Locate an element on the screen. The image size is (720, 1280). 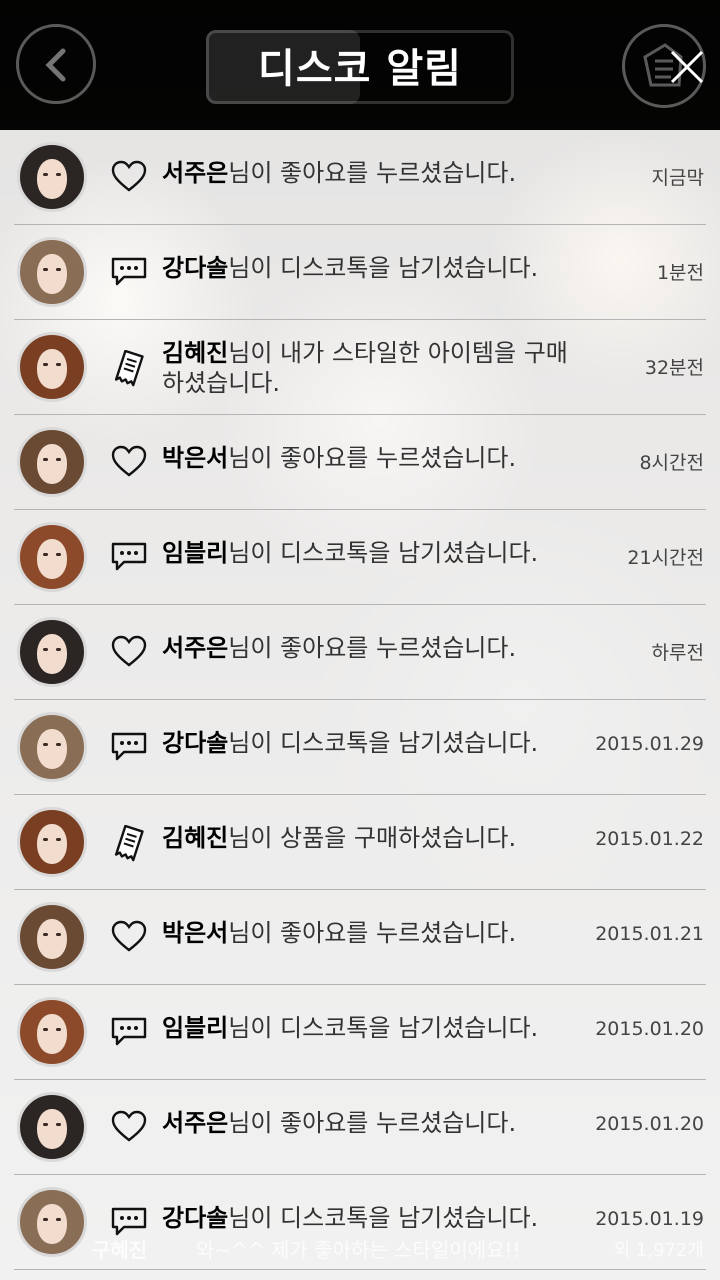
notification-row: 임블리님이 디스코톡을 남기셨습니다. 21시간전 is located at coordinates (360, 557).